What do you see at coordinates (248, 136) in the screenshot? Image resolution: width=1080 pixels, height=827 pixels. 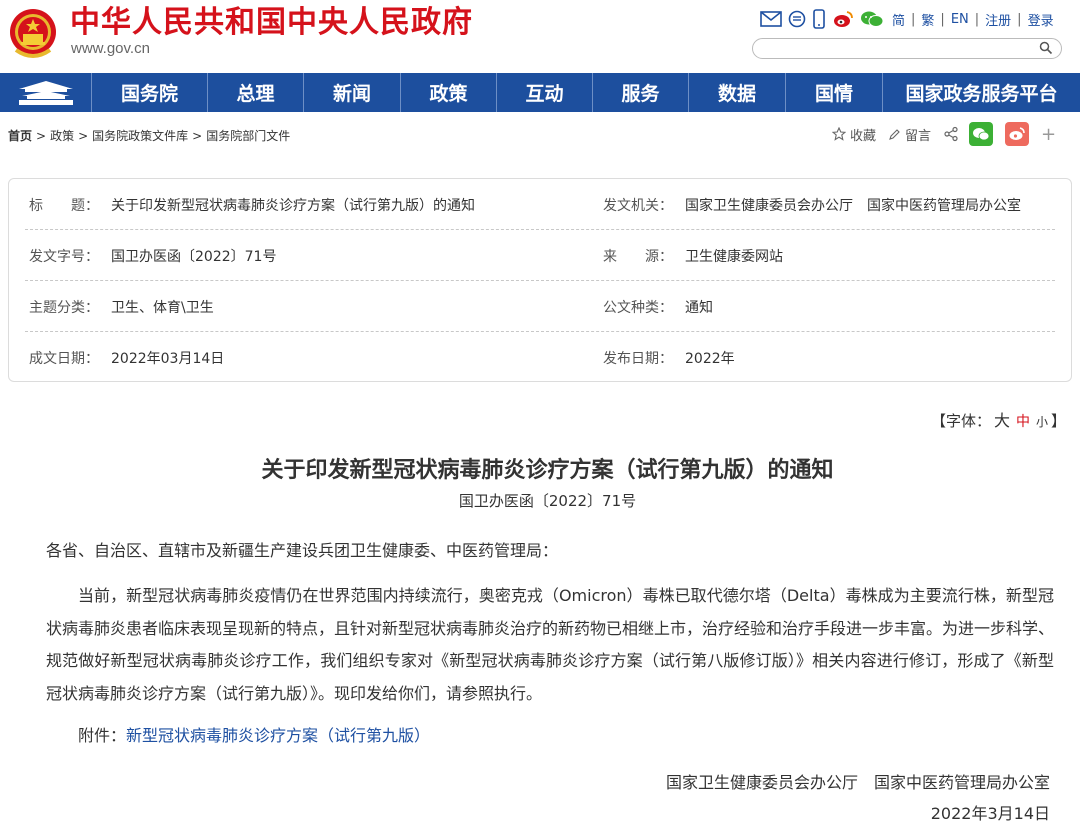 I see `breadcrumb-department-files: 国务院部门文件` at bounding box center [248, 136].